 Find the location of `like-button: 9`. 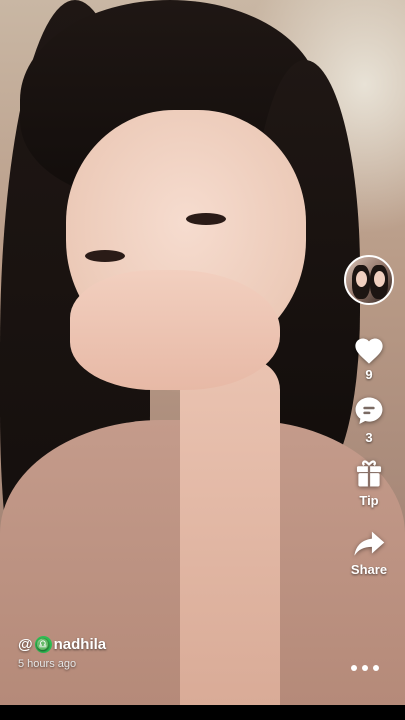

like-button: 9 is located at coordinates (369, 358).